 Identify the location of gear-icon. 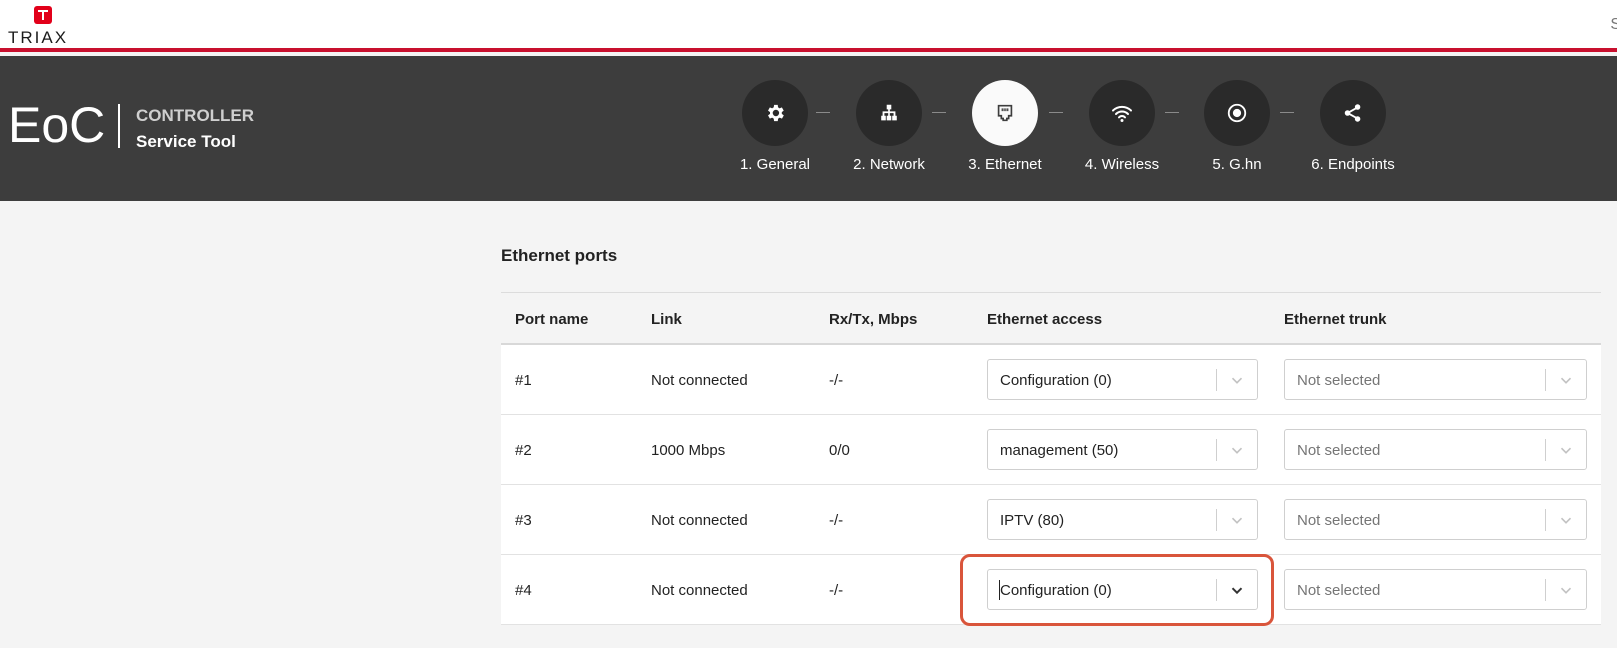
(776, 113).